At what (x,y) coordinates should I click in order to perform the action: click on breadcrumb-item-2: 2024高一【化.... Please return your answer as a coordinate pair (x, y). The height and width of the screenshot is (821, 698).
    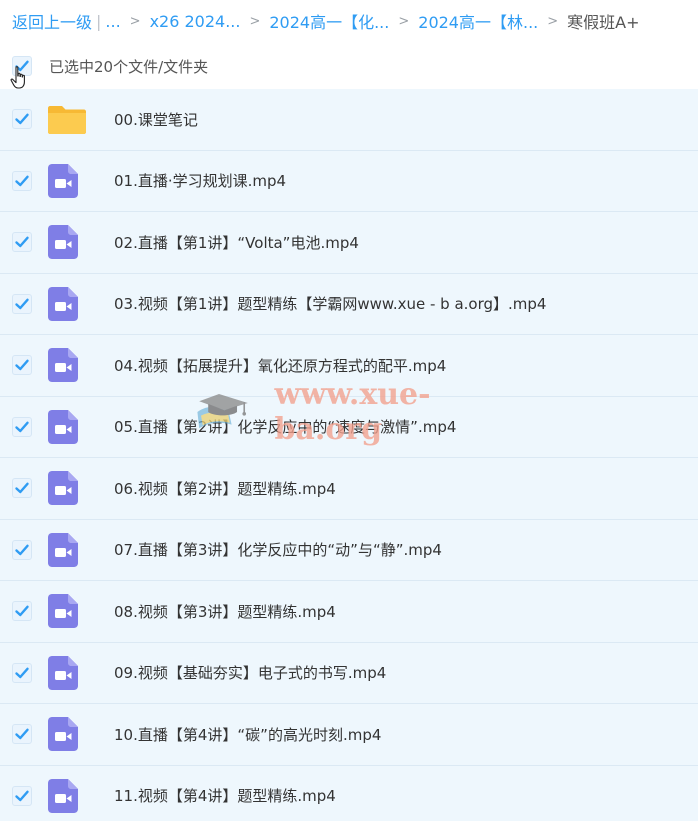
    Looking at the image, I should click on (329, 21).